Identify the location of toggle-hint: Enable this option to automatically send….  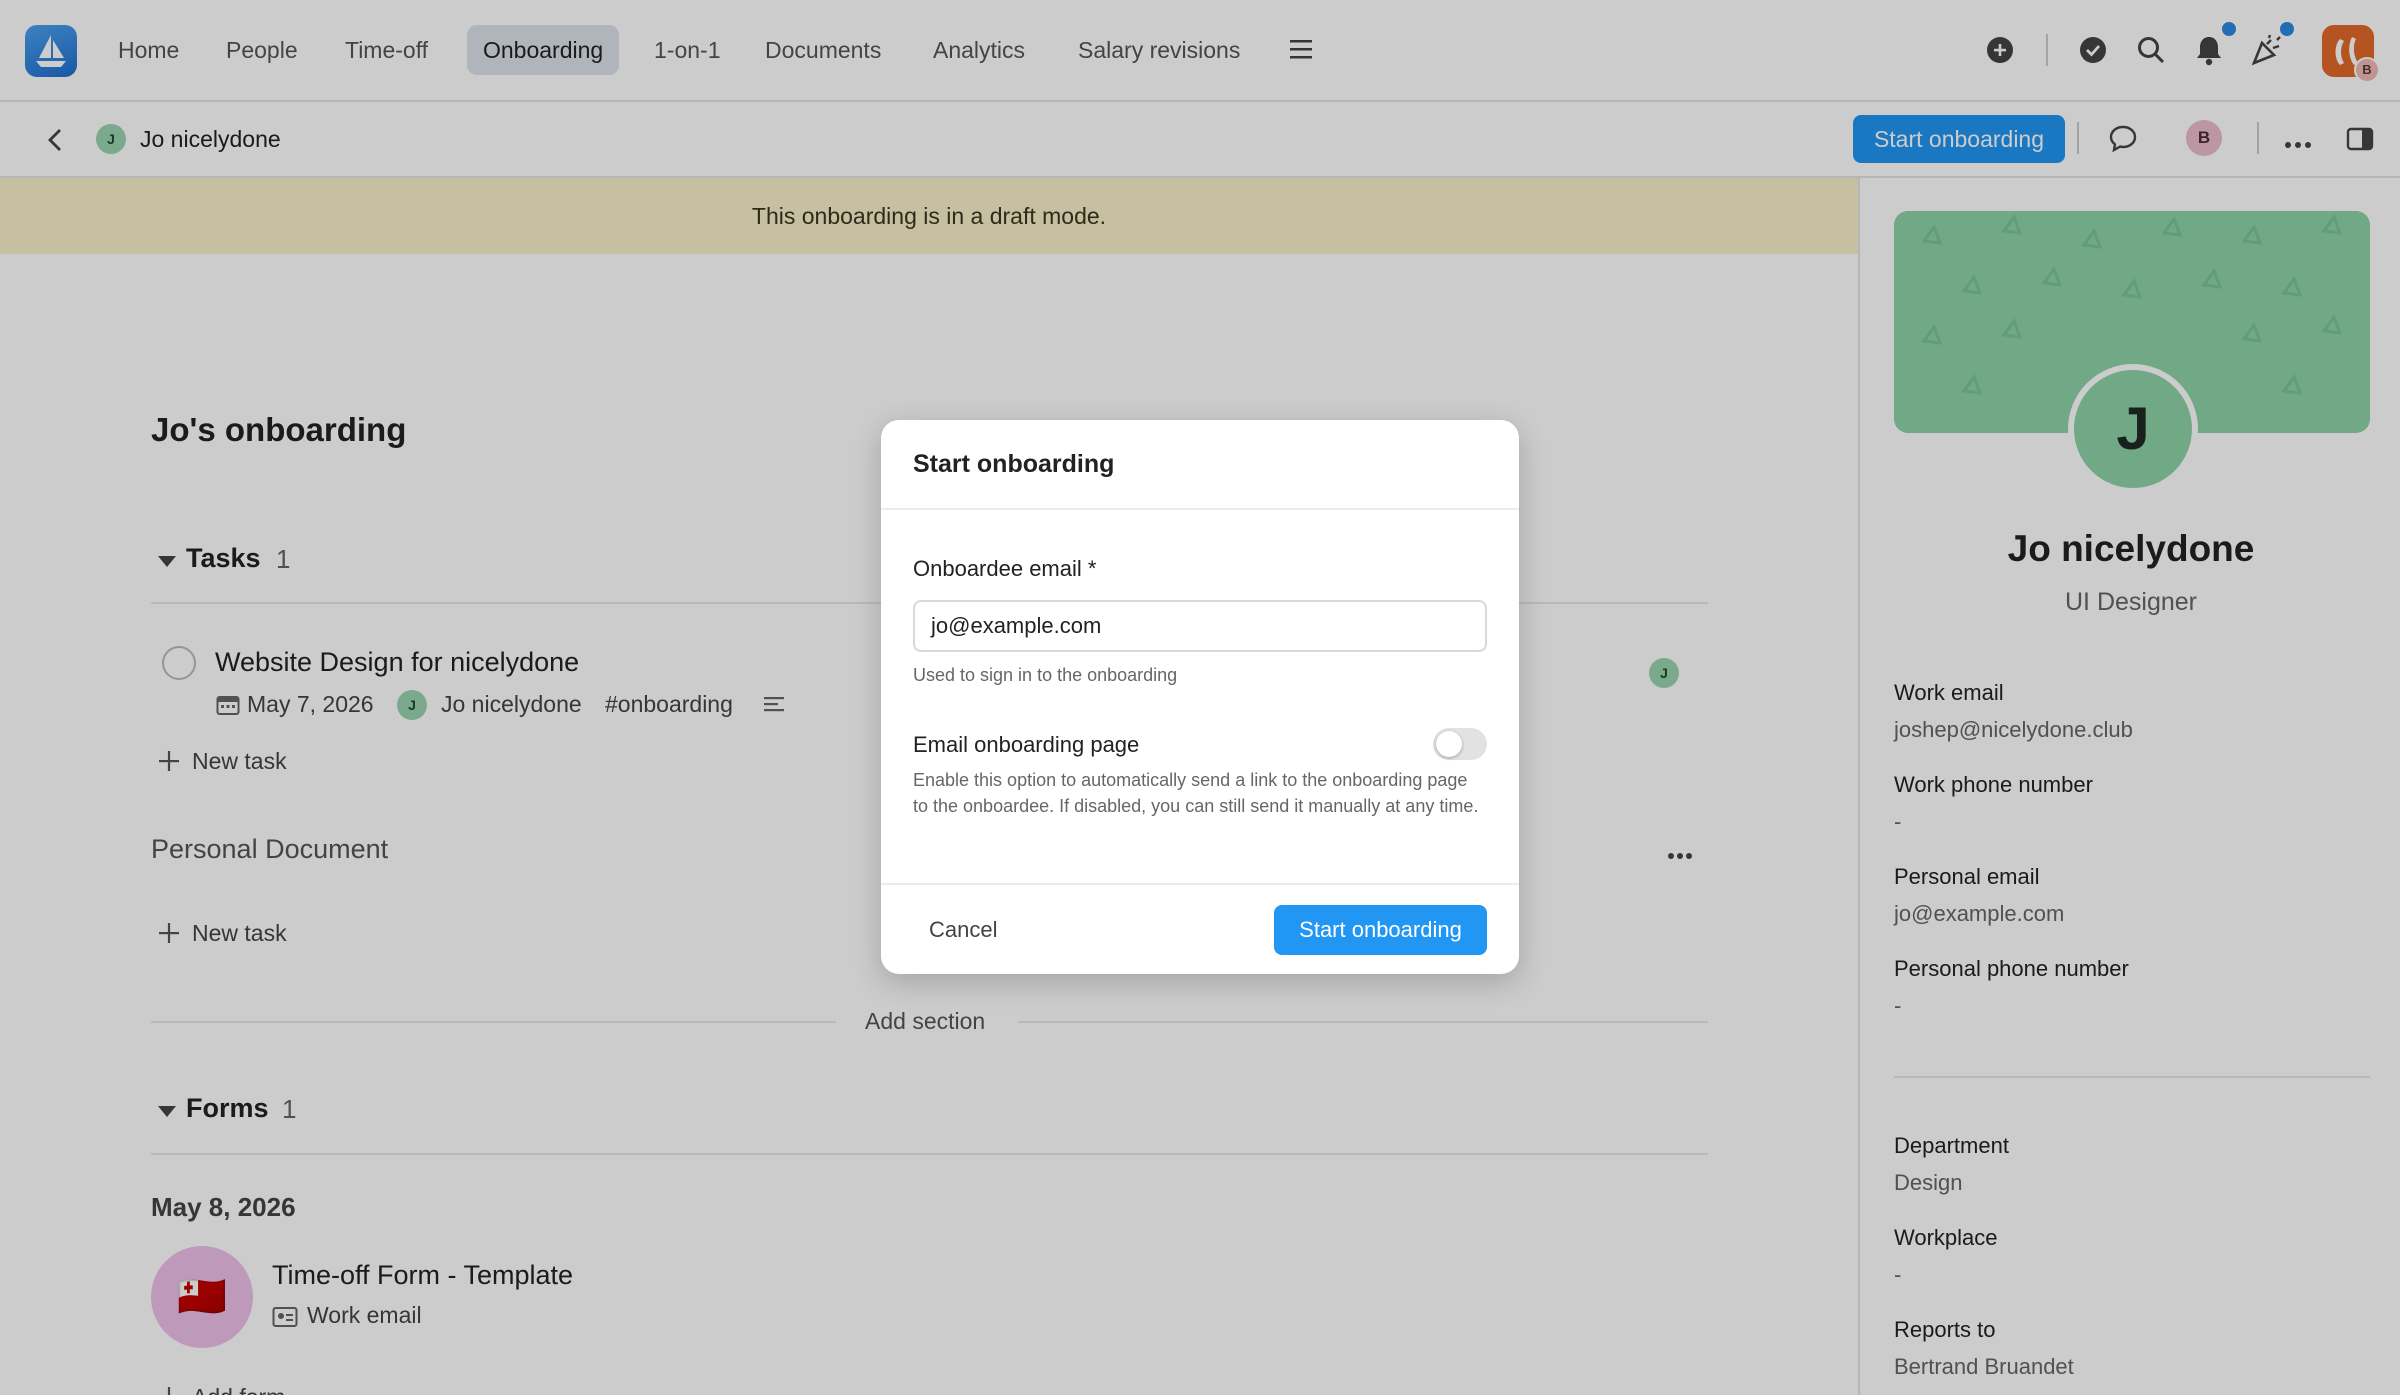
(1196, 793).